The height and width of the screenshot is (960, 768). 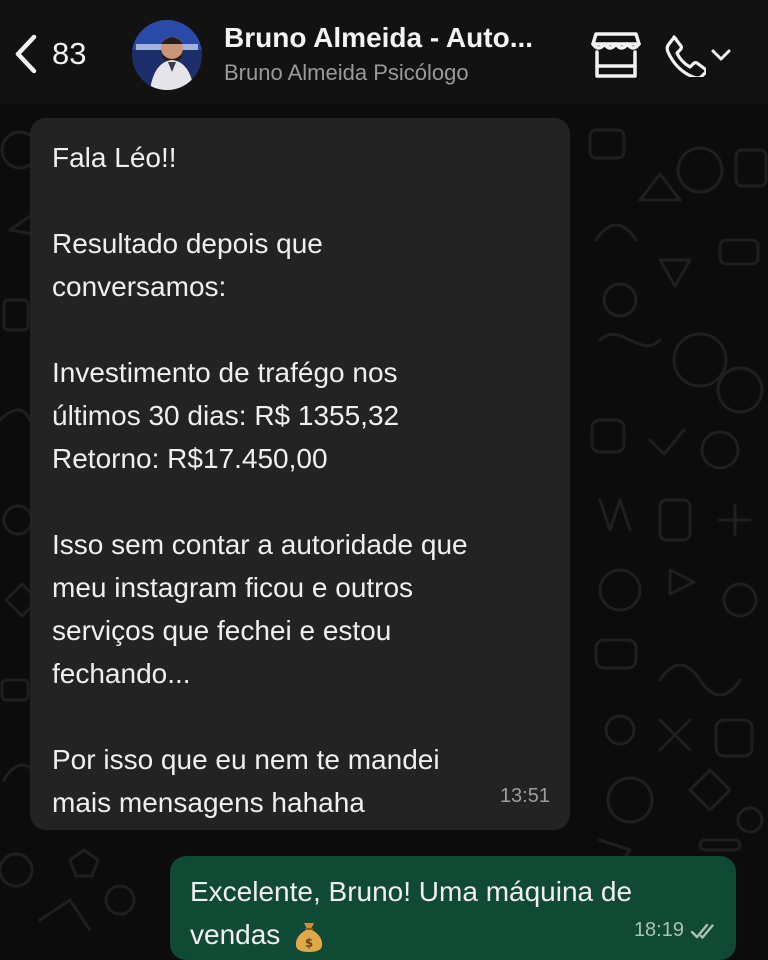 I want to click on moneybag-icon: $, so click(x=309, y=937).